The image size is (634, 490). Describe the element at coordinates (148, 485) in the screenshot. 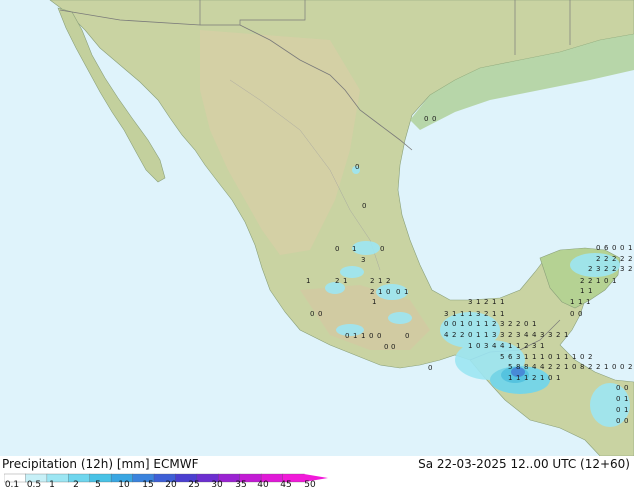

I see `legend-tick-label: 15` at that location.